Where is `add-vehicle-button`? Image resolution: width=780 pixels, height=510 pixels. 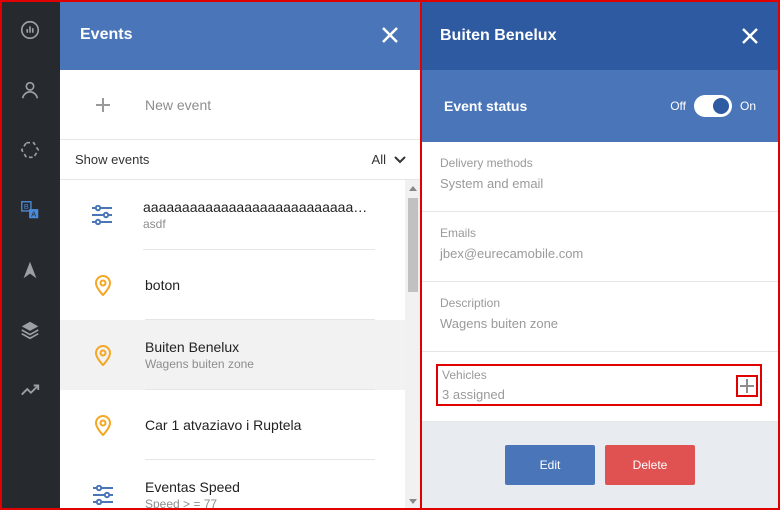 add-vehicle-button is located at coordinates (747, 386).